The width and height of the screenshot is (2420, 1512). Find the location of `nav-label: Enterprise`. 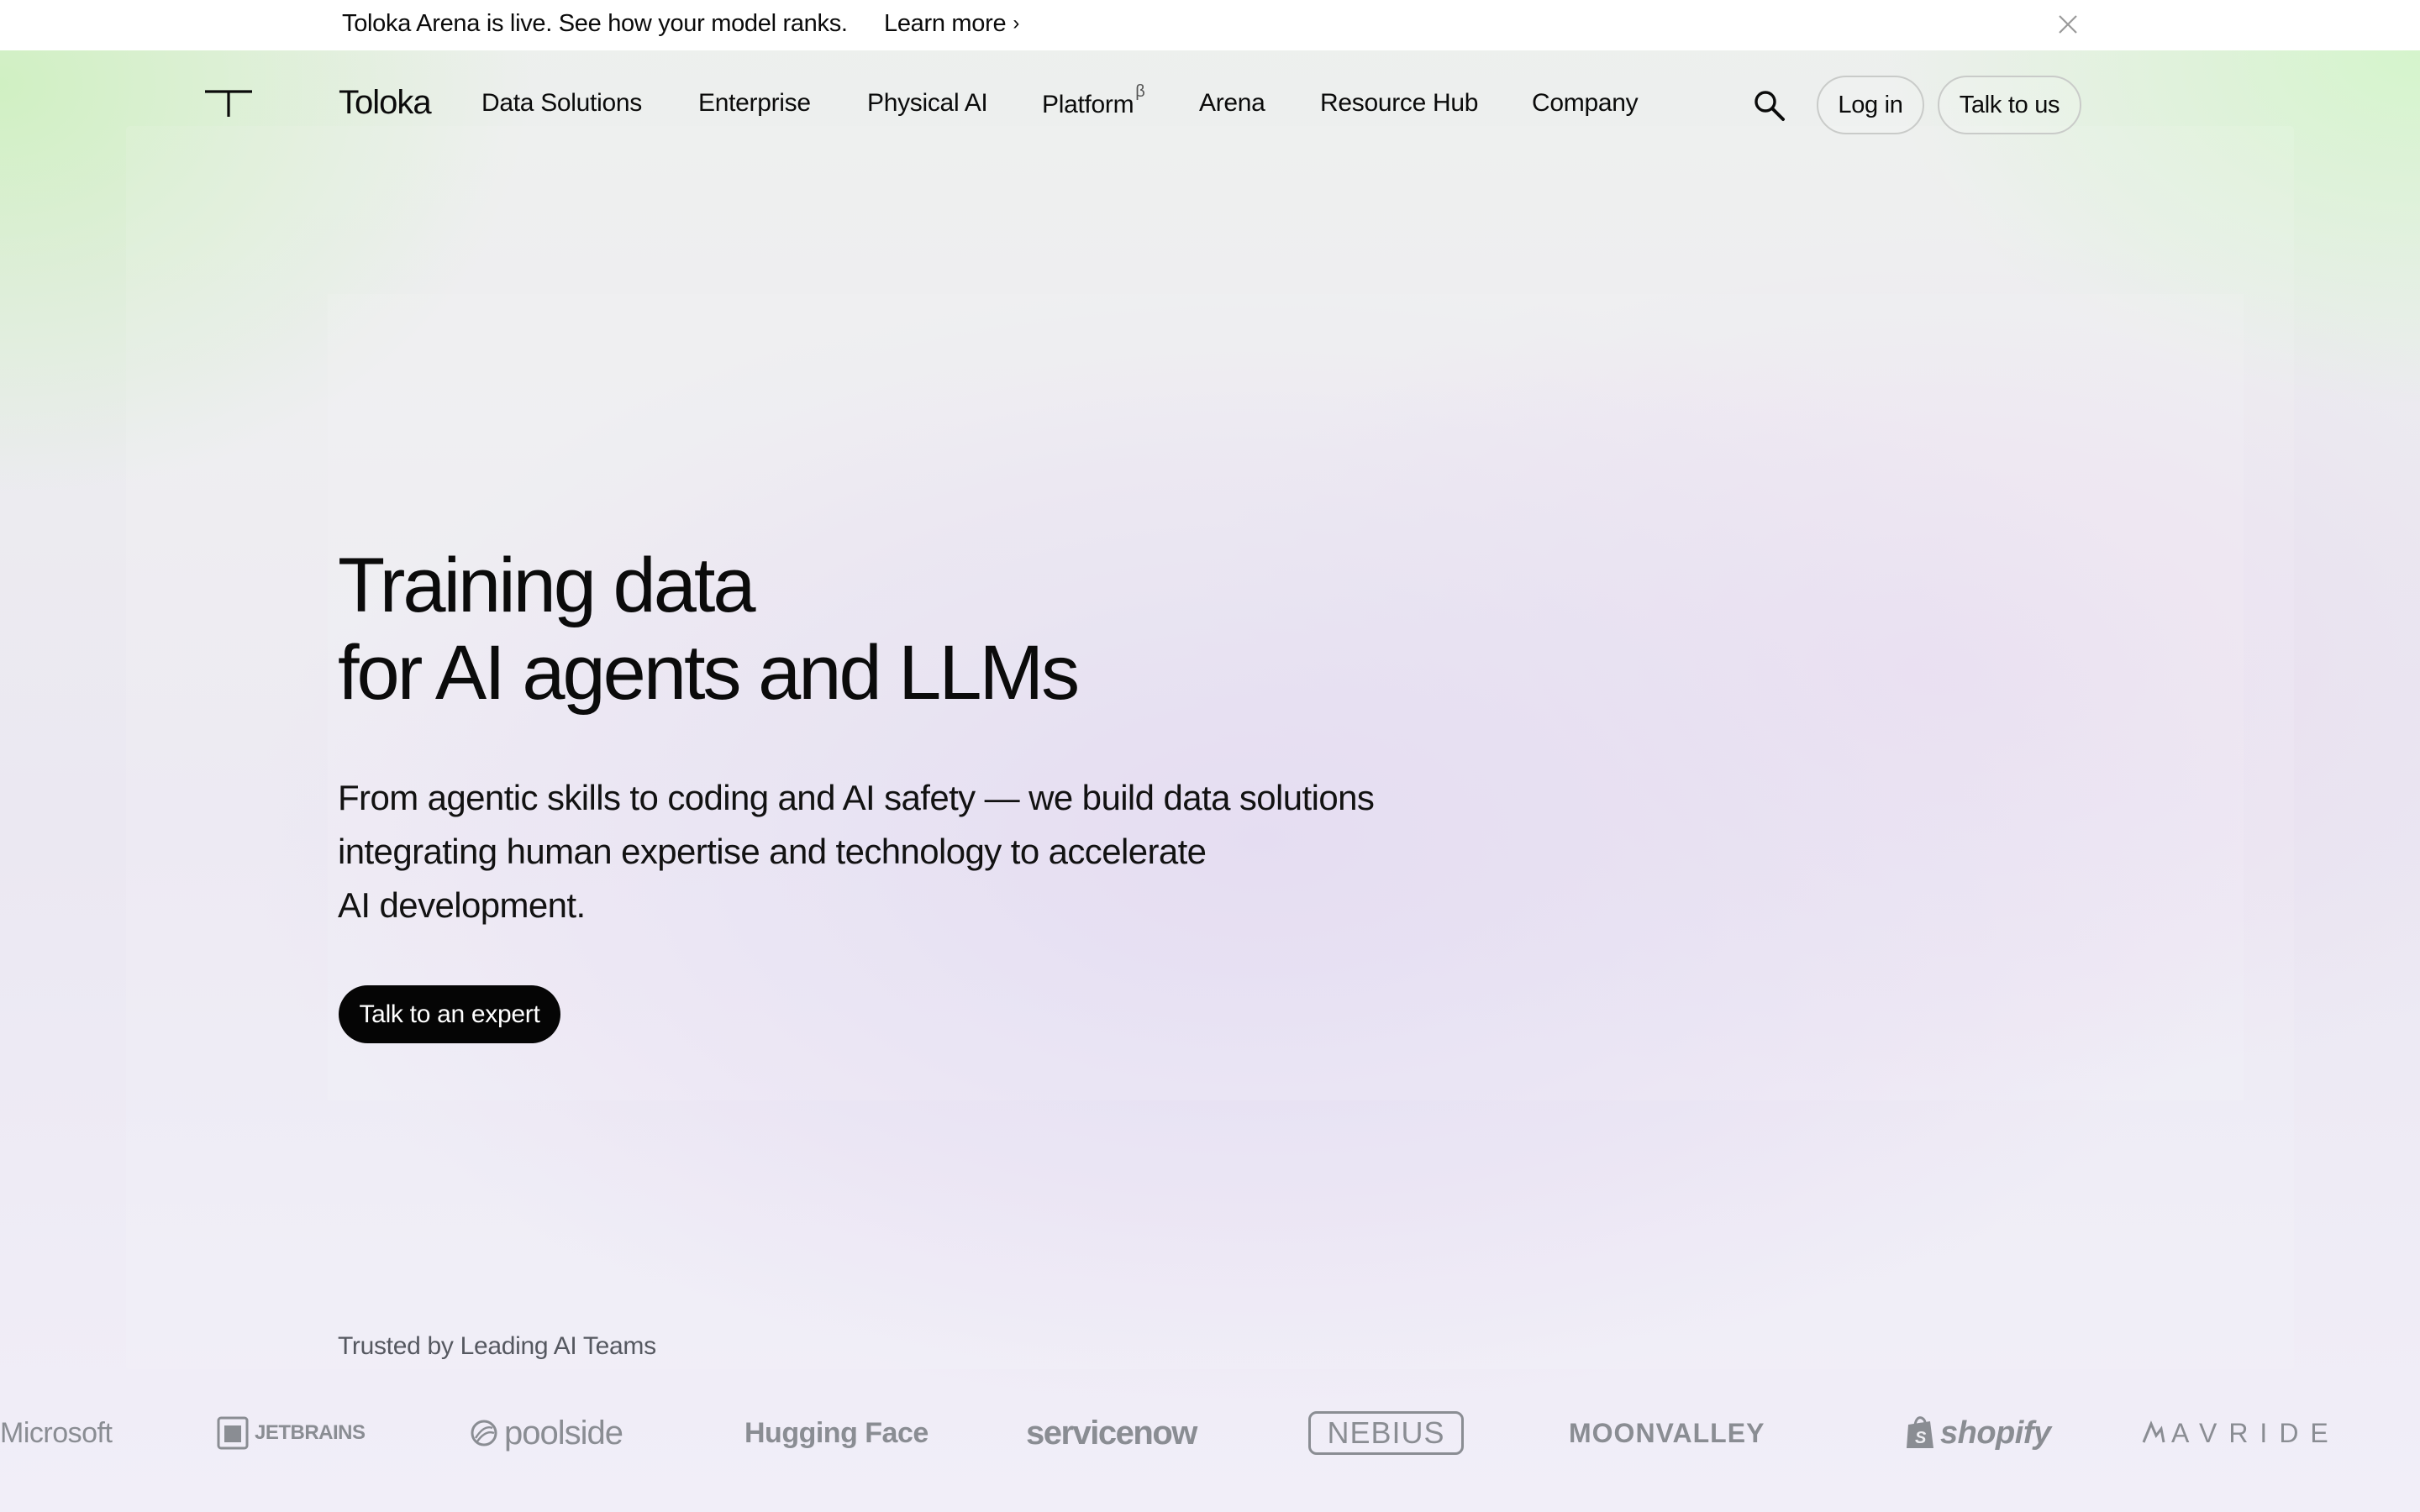

nav-label: Enterprise is located at coordinates (754, 103).